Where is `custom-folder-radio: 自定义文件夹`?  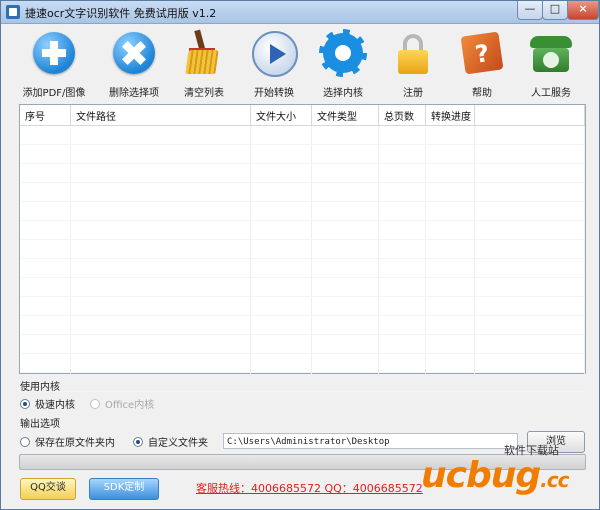 custom-folder-radio: 自定义文件夹 is located at coordinates (170, 441).